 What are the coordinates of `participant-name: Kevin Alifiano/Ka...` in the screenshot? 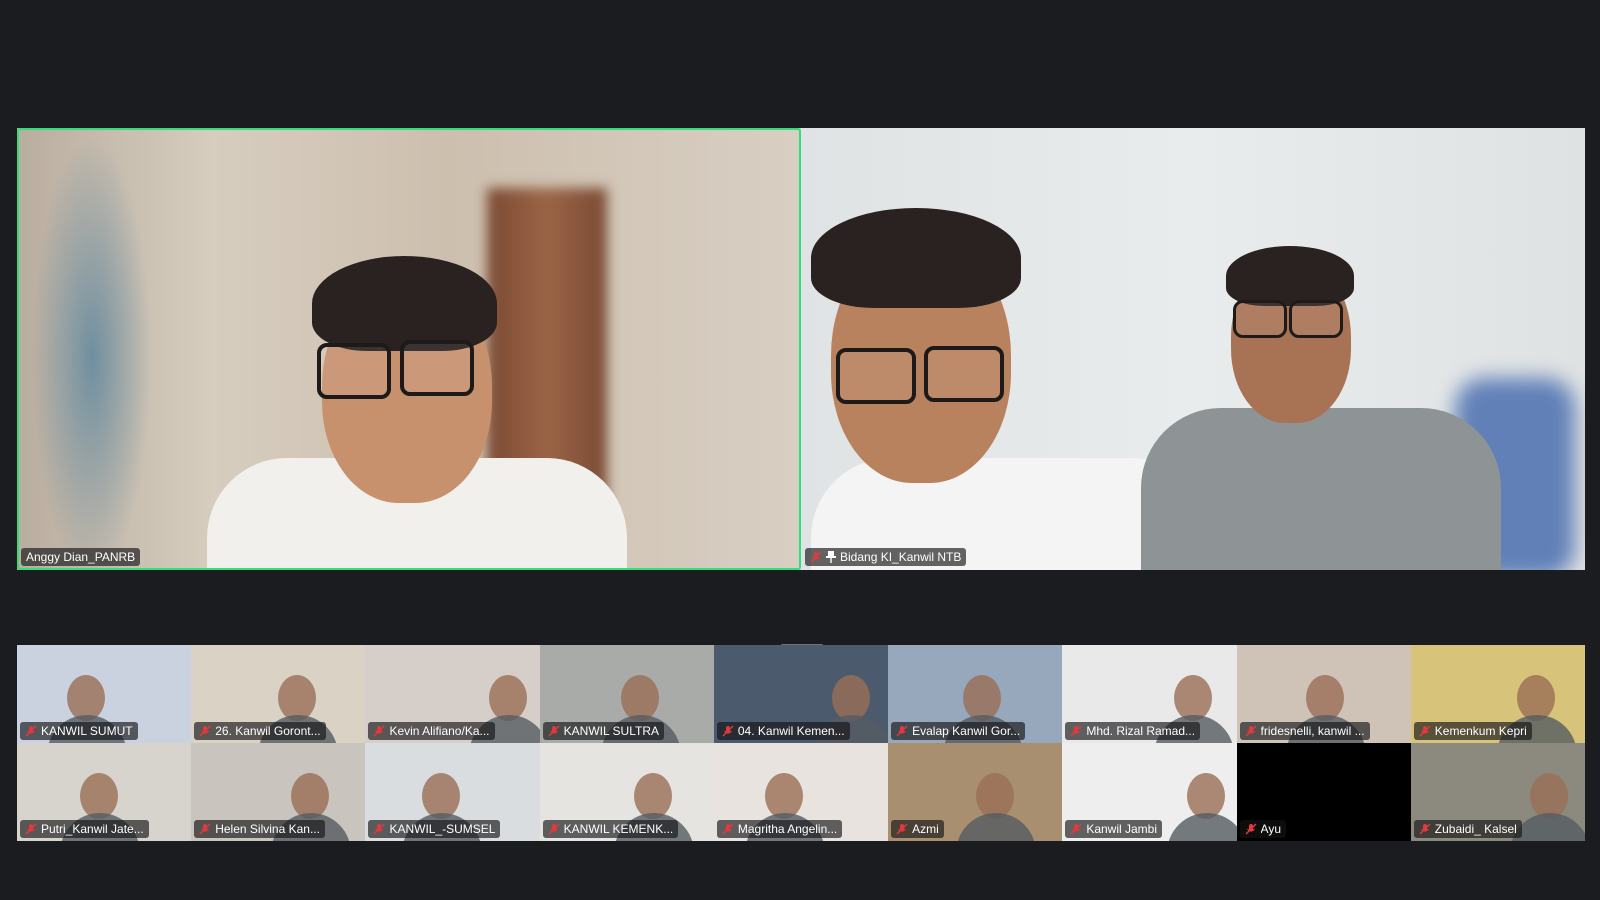 It's located at (439, 731).